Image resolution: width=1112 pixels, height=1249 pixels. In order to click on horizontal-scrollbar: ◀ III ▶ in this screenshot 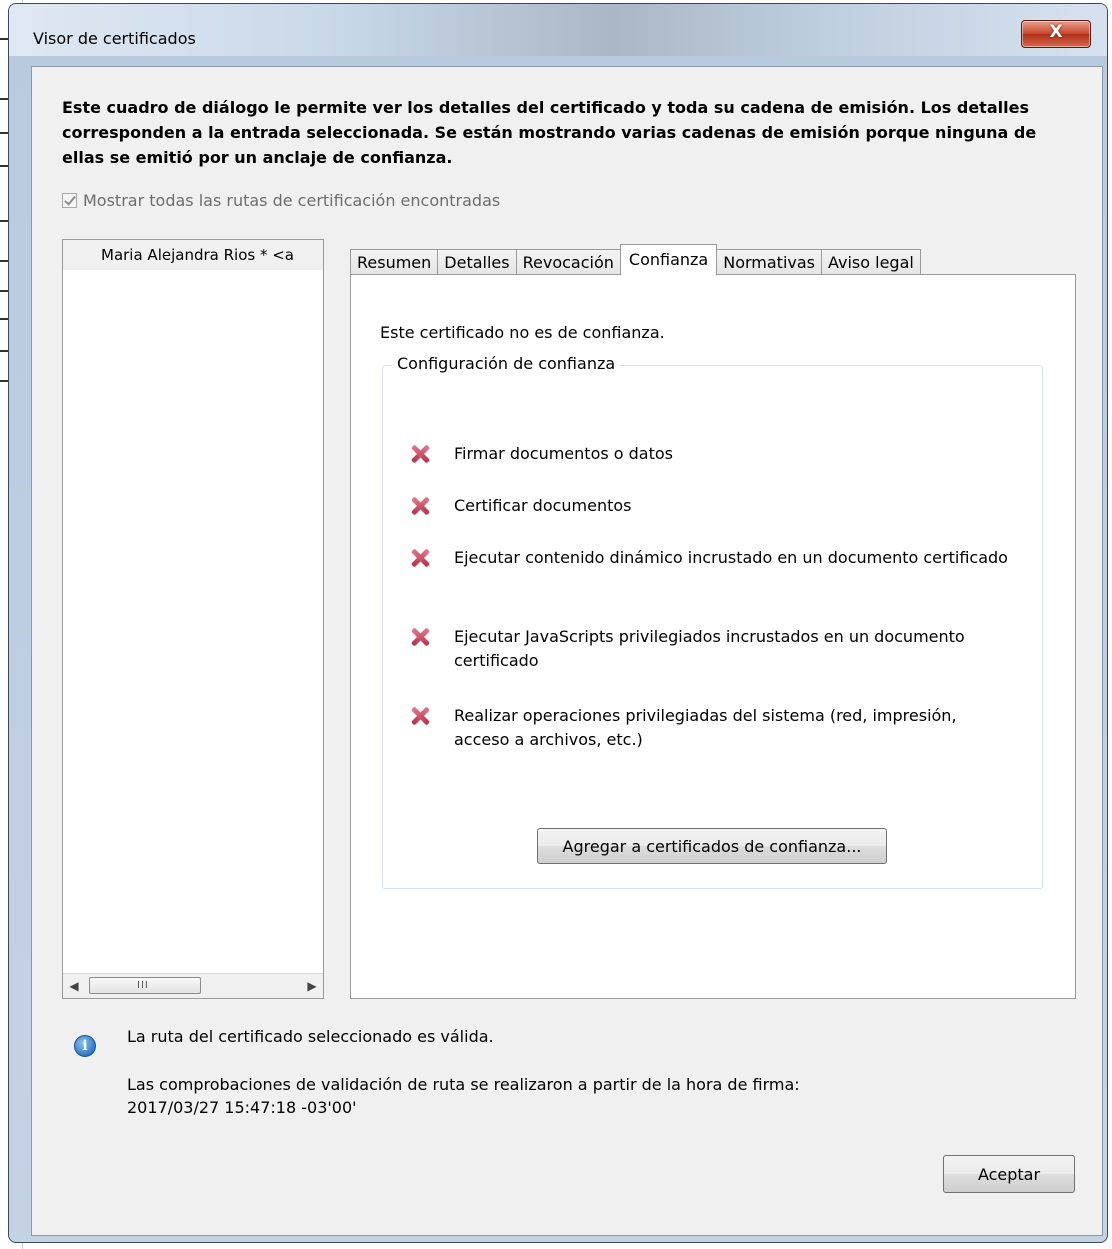, I will do `click(193, 985)`.